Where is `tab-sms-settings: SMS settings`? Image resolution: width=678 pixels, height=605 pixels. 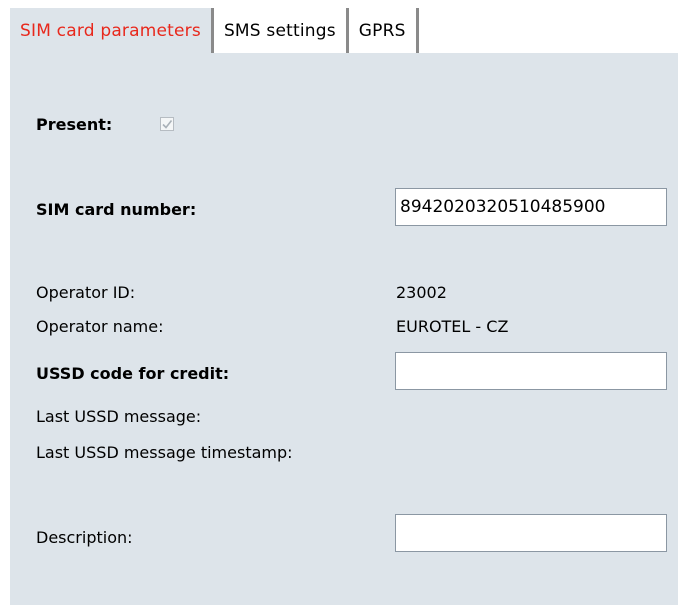
tab-sms-settings: SMS settings is located at coordinates (281, 30).